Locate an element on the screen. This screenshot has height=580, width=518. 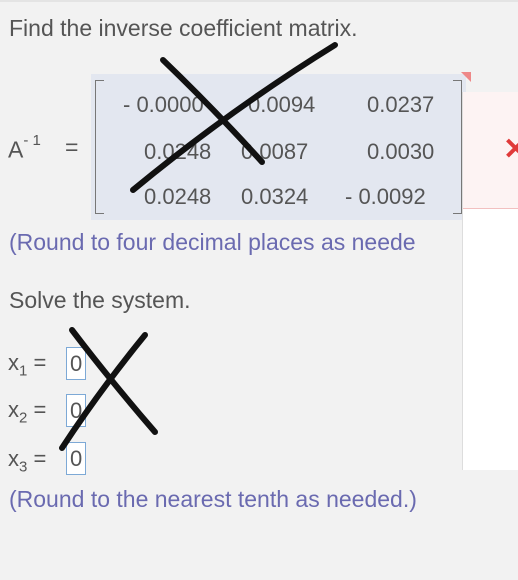
left-bracket is located at coordinates (99, 147).